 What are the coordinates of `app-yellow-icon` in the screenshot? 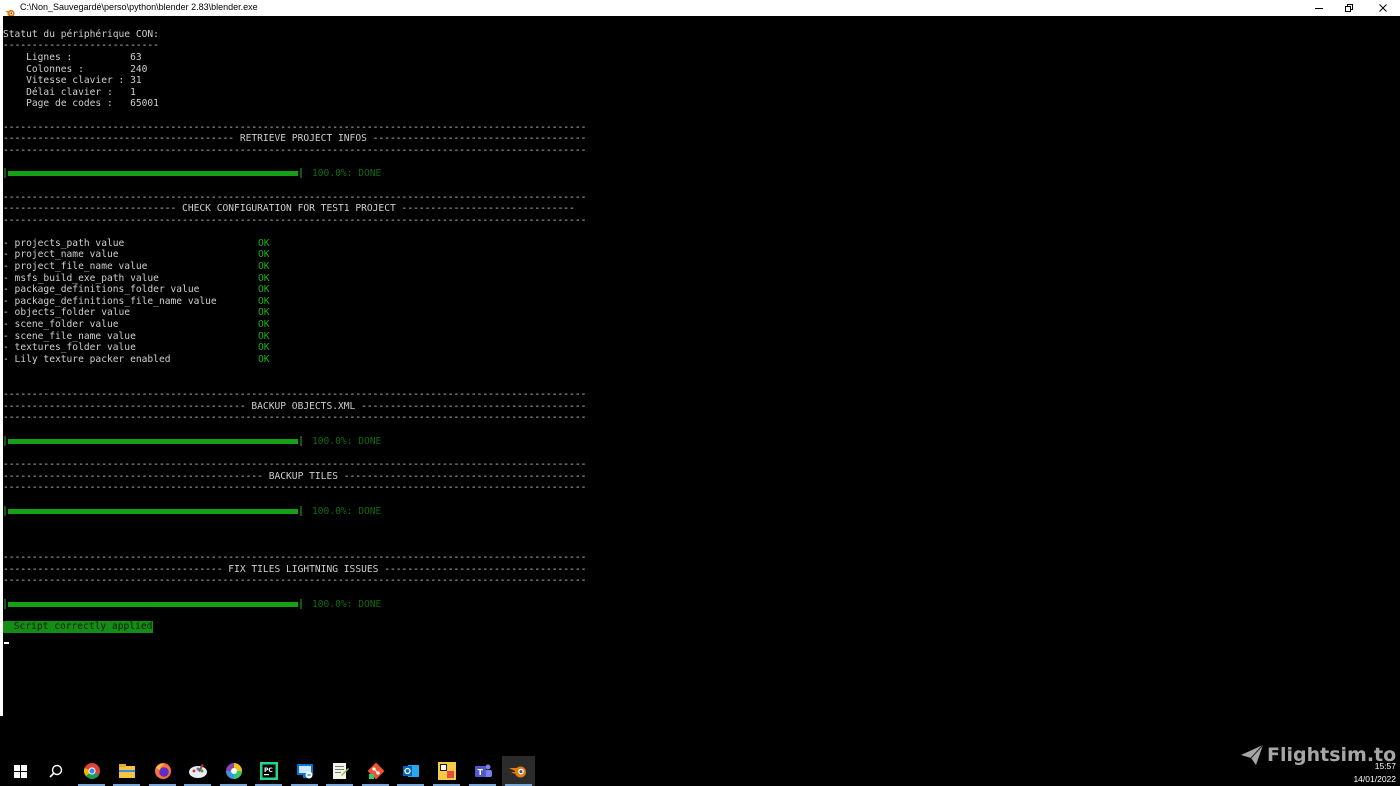 It's located at (446, 771).